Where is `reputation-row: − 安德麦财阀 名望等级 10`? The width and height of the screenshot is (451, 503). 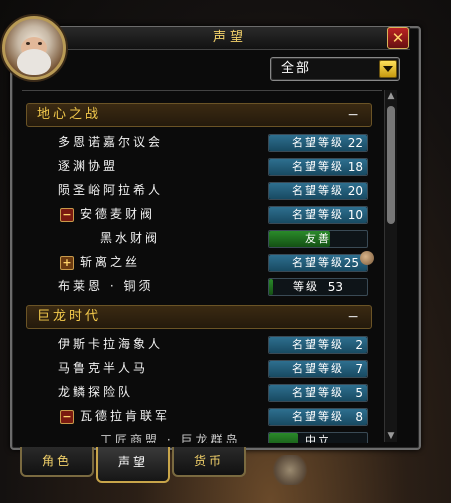 reputation-row: − 安德麦财阀 名望等级 10 is located at coordinates (197, 214).